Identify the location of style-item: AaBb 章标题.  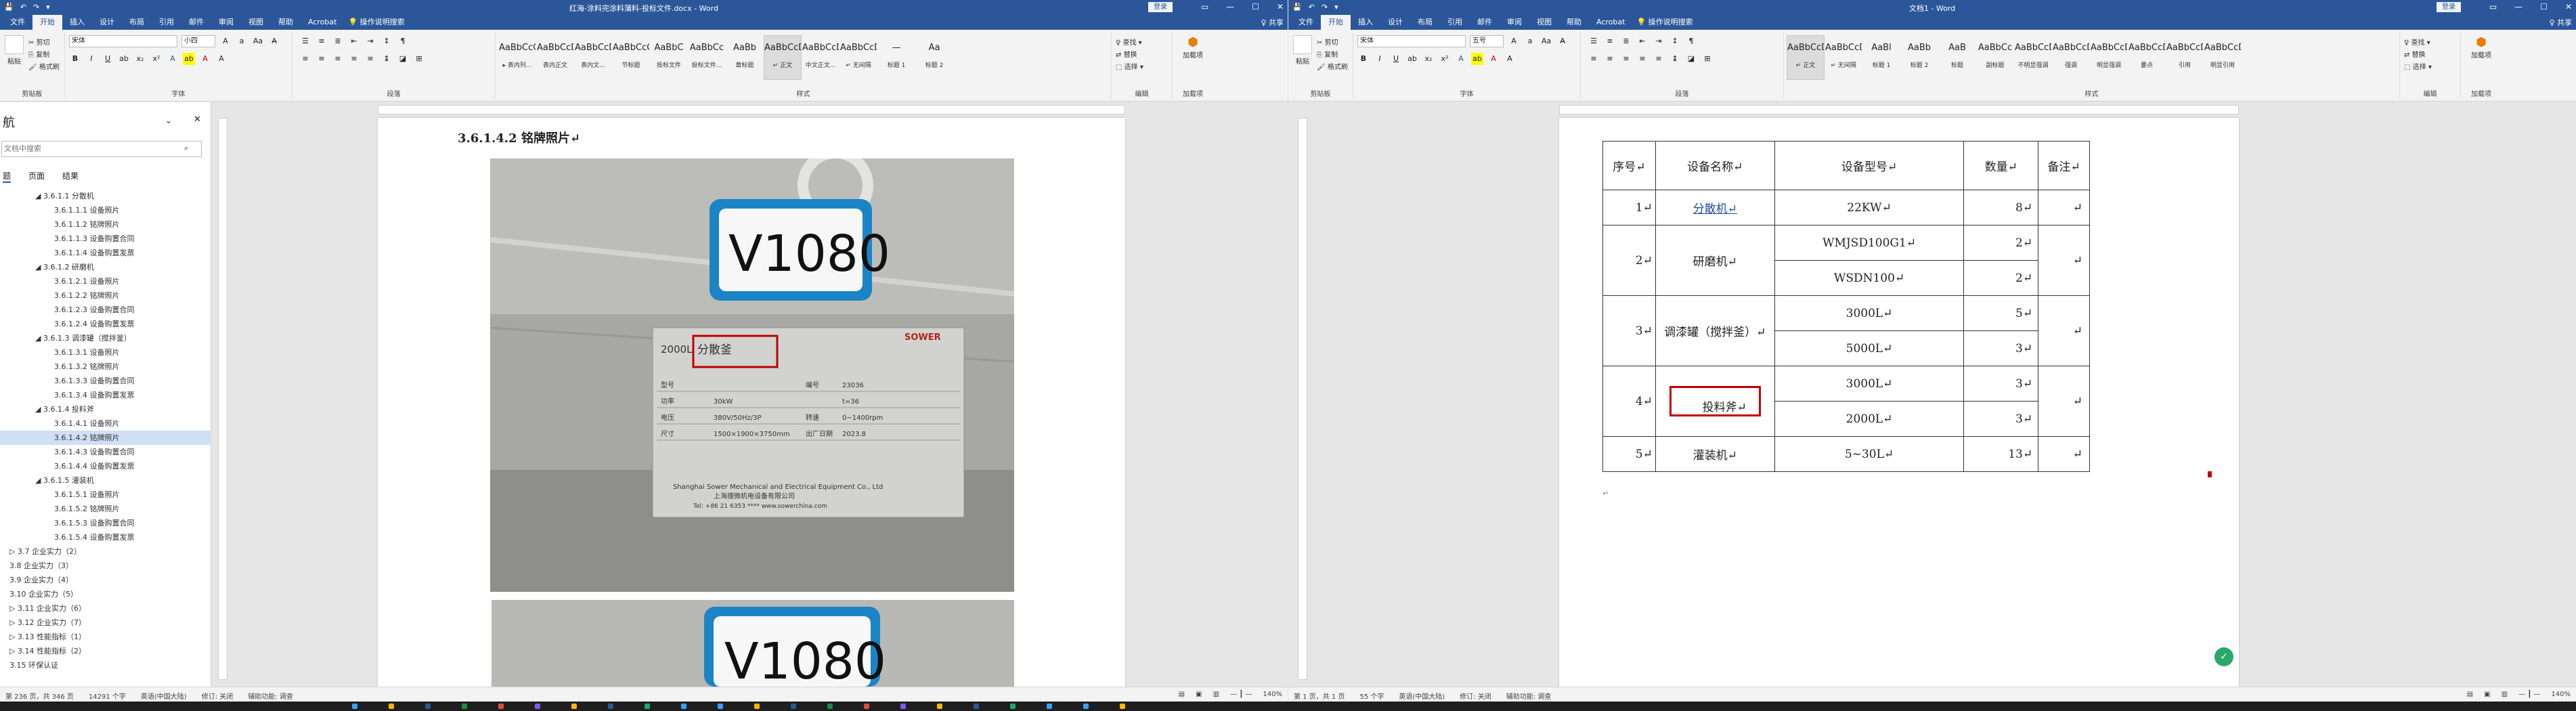
(745, 57).